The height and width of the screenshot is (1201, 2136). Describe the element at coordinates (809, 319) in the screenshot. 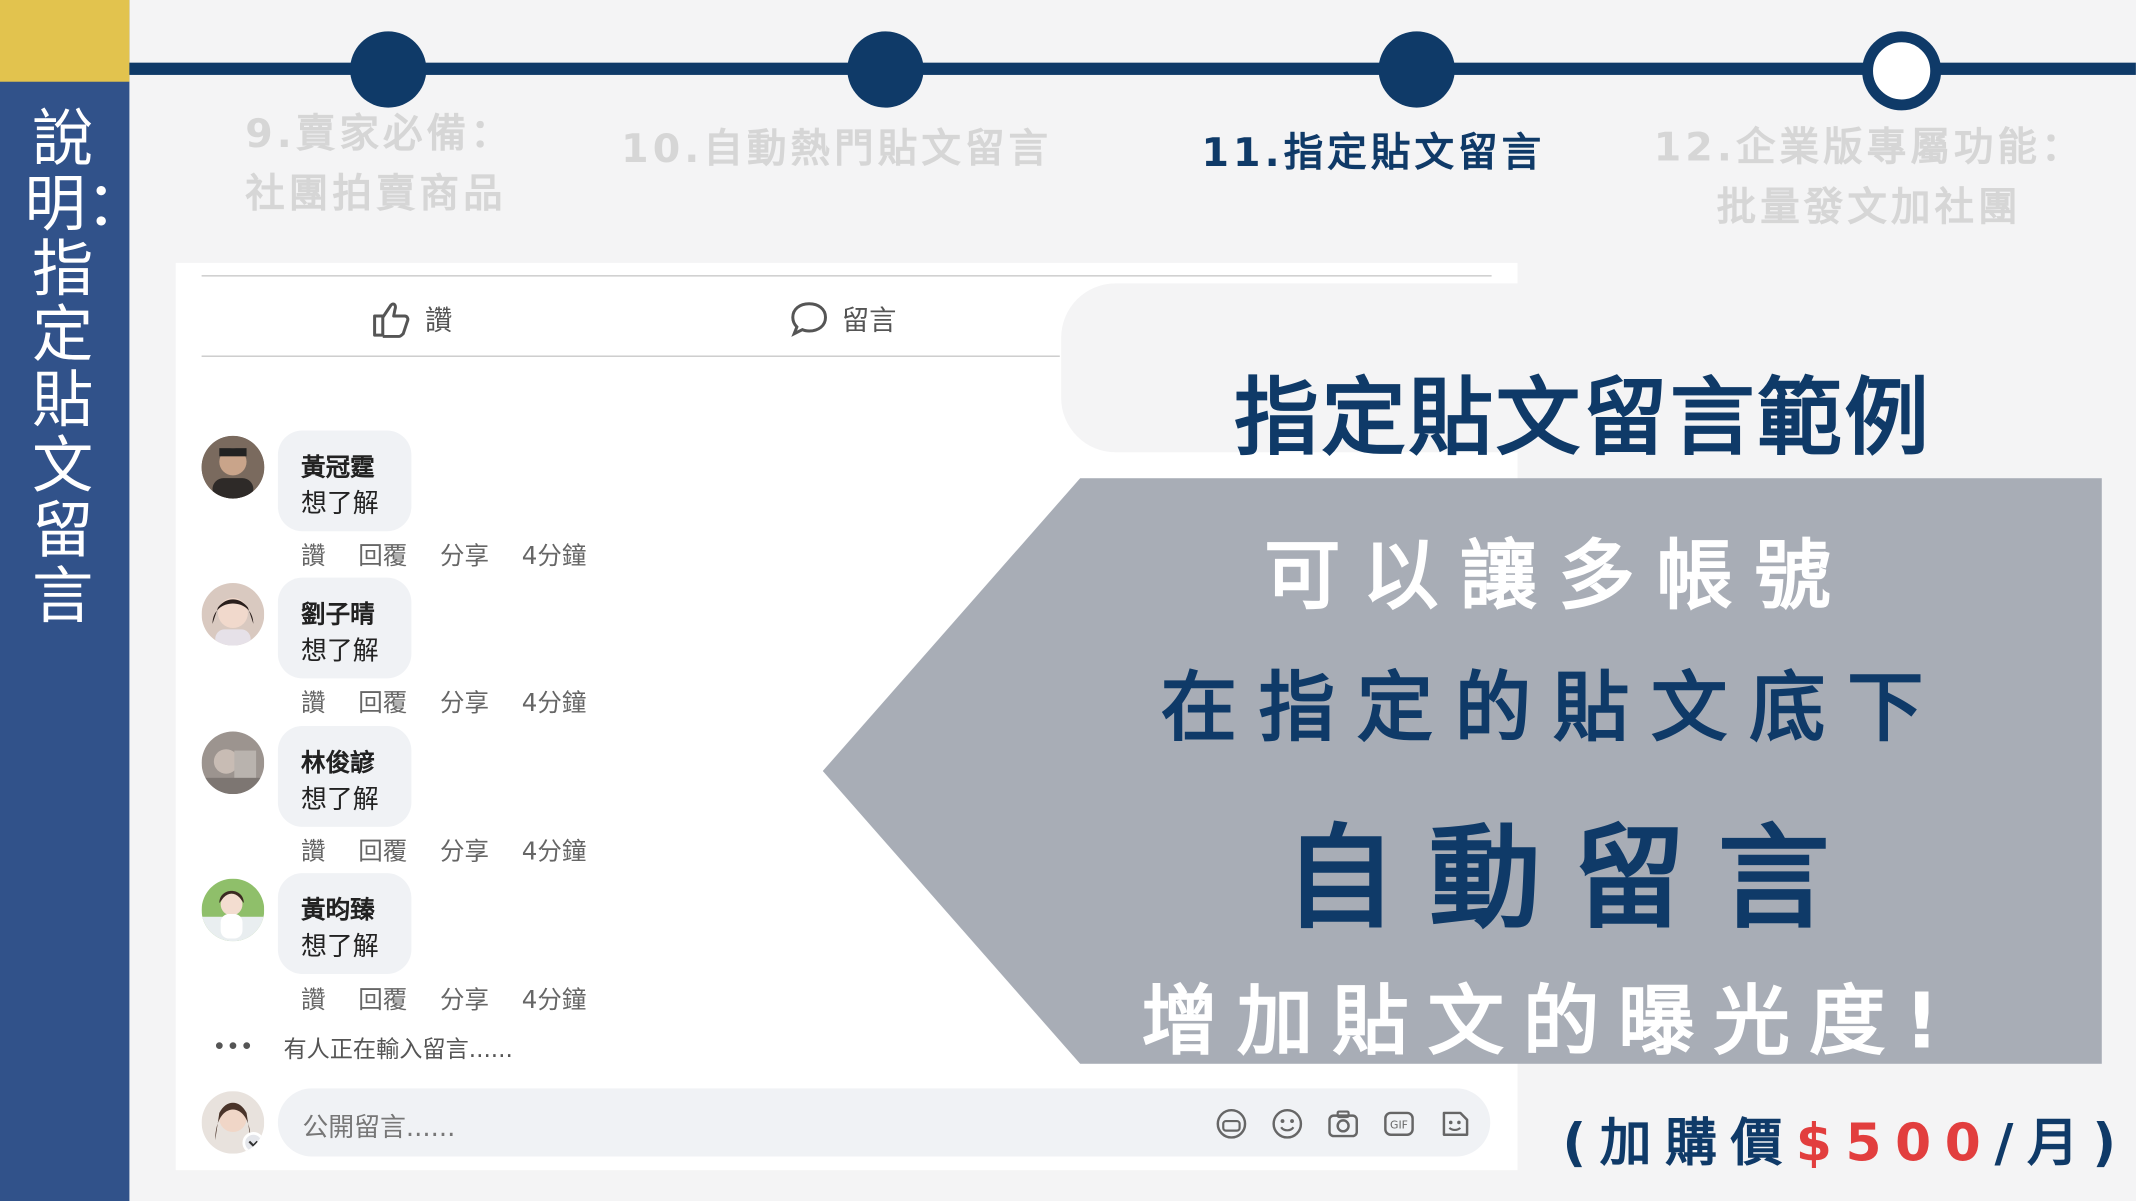

I see `comment-icon` at that location.